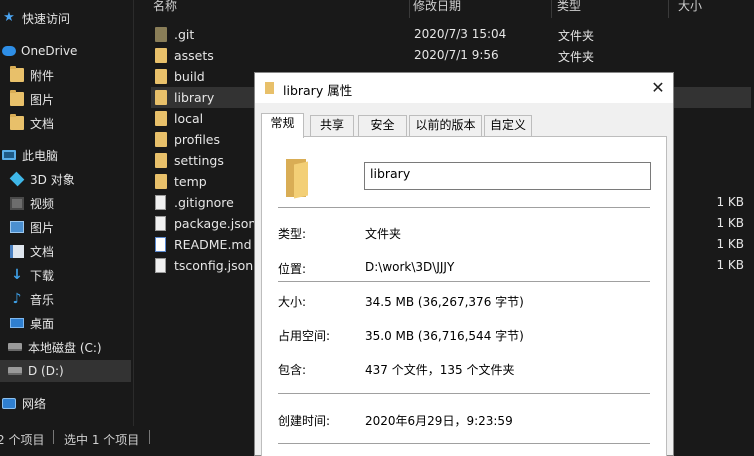 The image size is (754, 456). Describe the element at coordinates (68, 18) in the screenshot. I see `nav-item-quick-access: ★ 快速访问` at that location.